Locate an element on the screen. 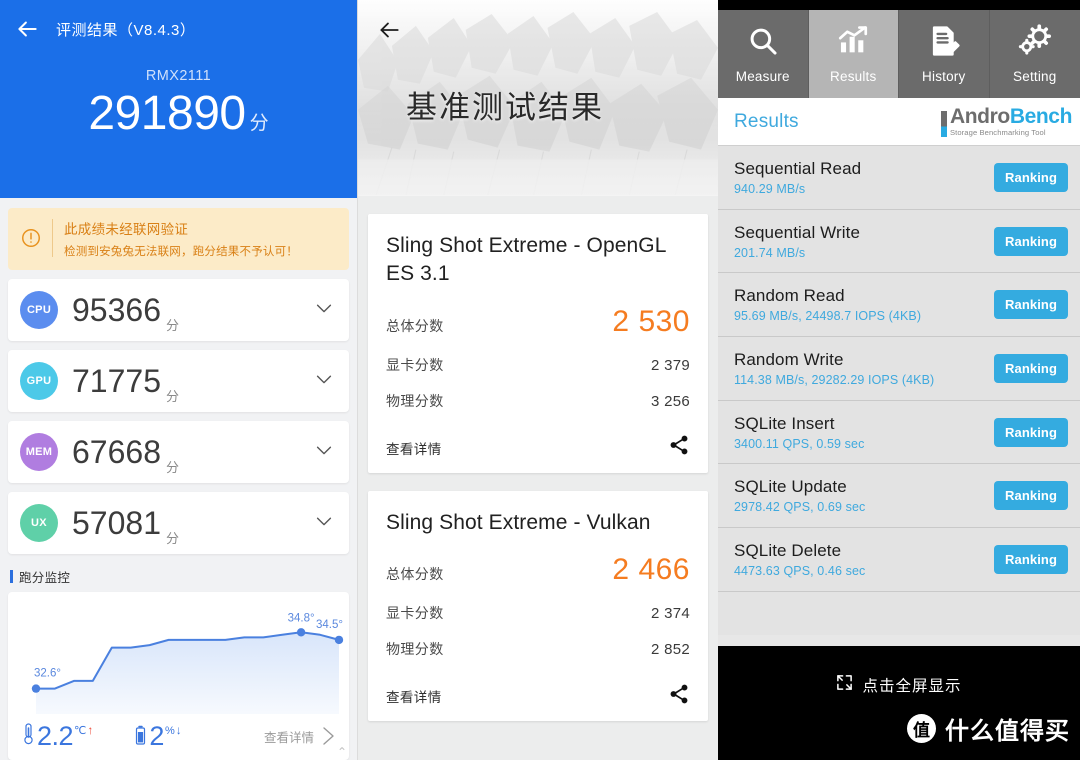 The image size is (1080, 760). watermark: 值 什么值得买 is located at coordinates (988, 728).